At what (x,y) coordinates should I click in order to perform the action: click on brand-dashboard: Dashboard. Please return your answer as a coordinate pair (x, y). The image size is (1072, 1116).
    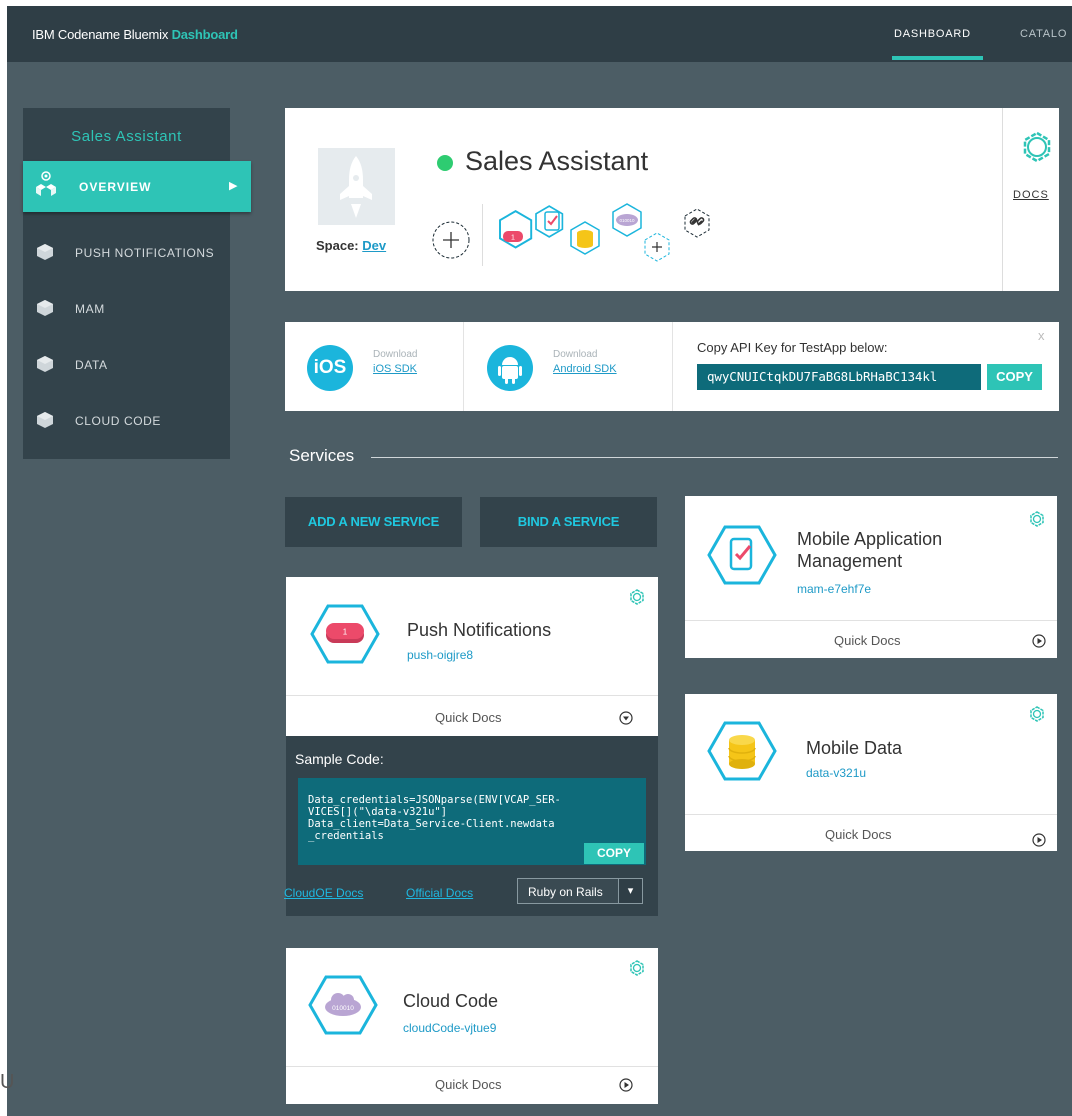
    Looking at the image, I should click on (204, 34).